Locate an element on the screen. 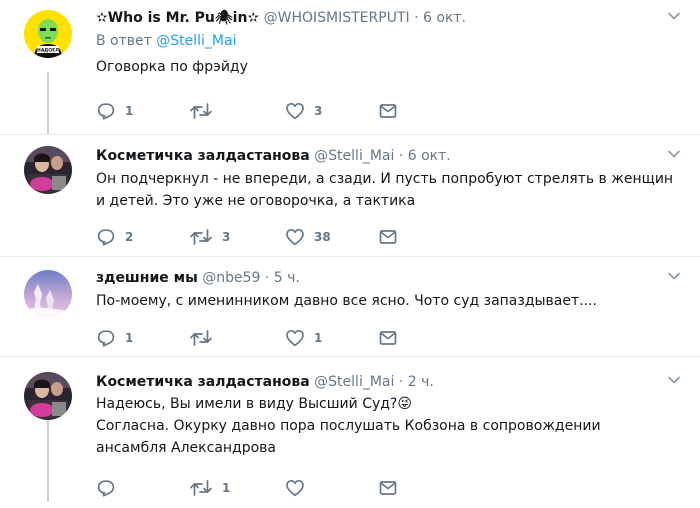 This screenshot has width=700, height=508. like-count: 38 is located at coordinates (322, 237).